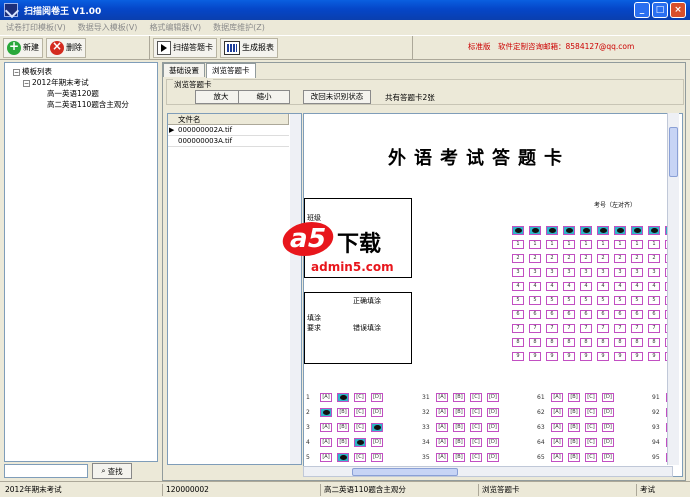  I want to click on report-button: 生成报表, so click(249, 47).